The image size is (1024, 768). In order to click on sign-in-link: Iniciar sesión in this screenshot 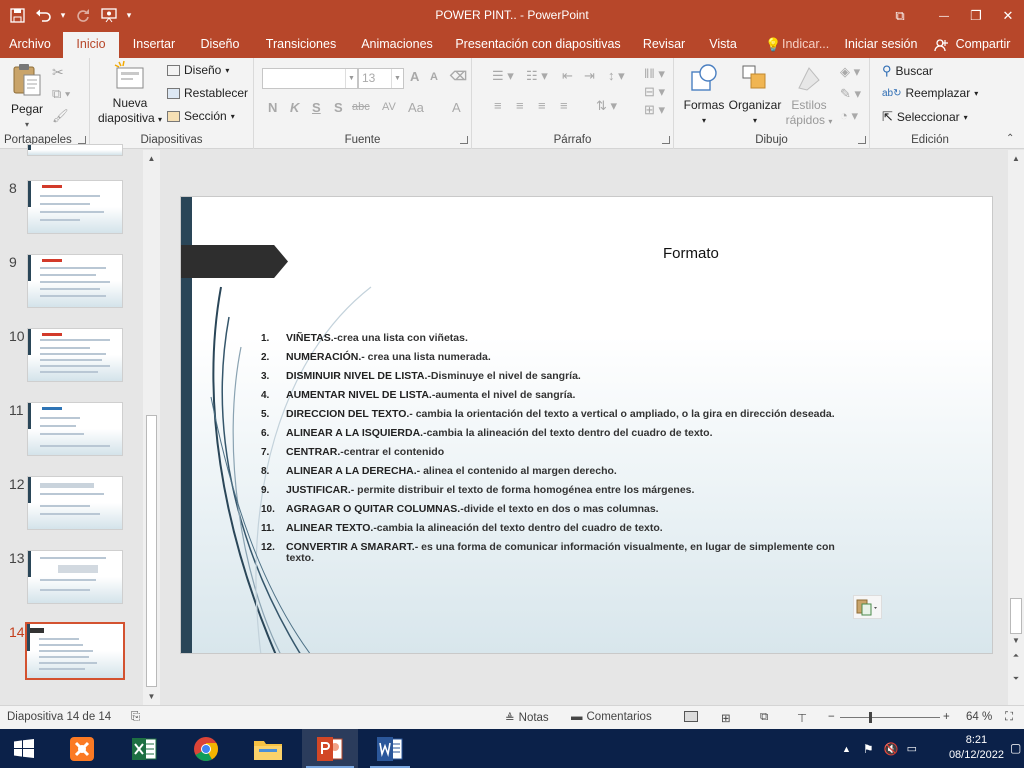, I will do `click(881, 45)`.